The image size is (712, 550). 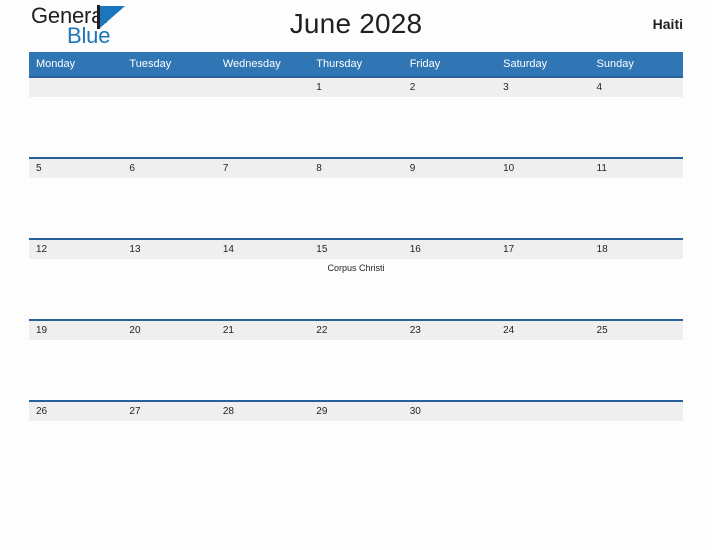 I want to click on day-number: 29, so click(x=355, y=411).